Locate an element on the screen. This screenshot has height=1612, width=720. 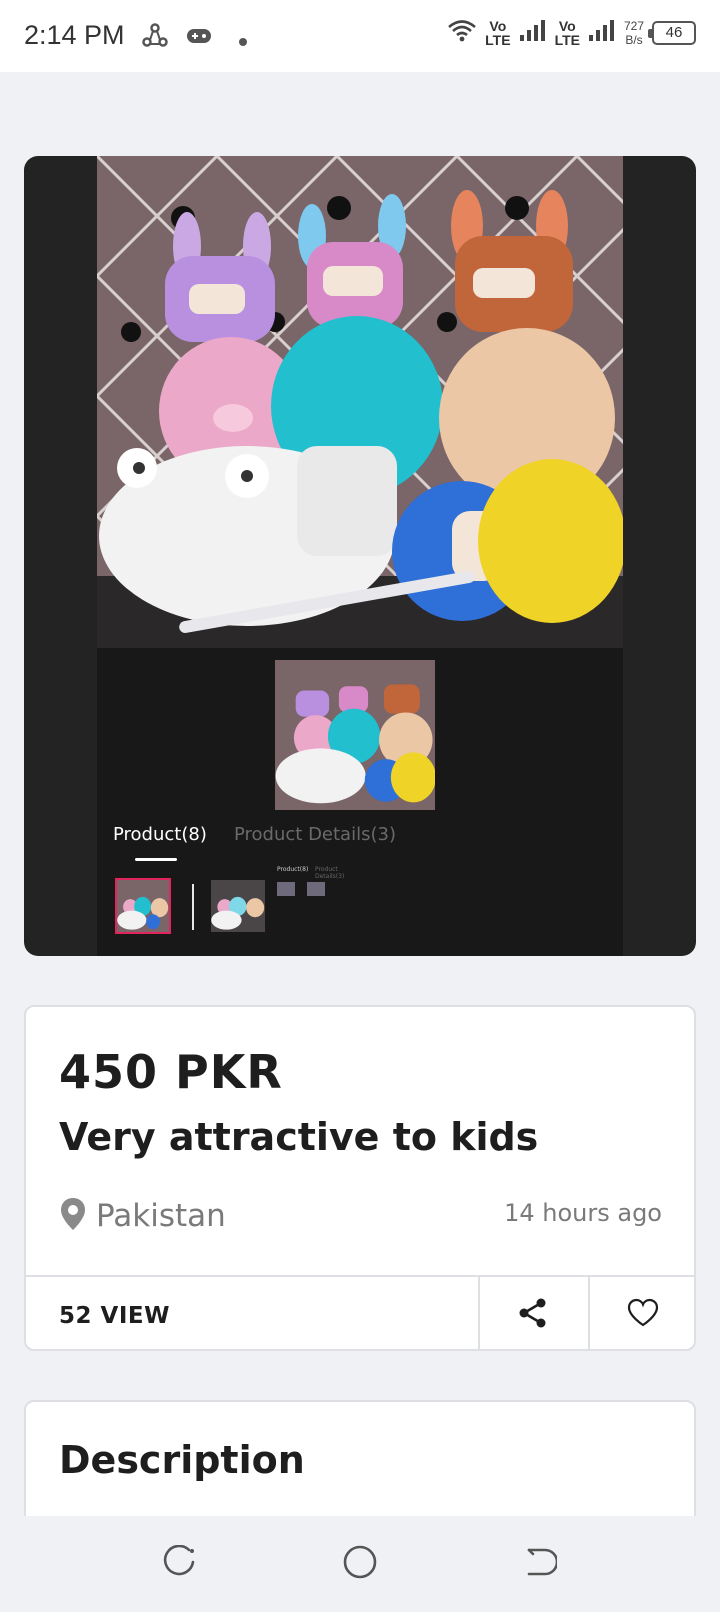
battery-icon: 46 is located at coordinates (672, 33).